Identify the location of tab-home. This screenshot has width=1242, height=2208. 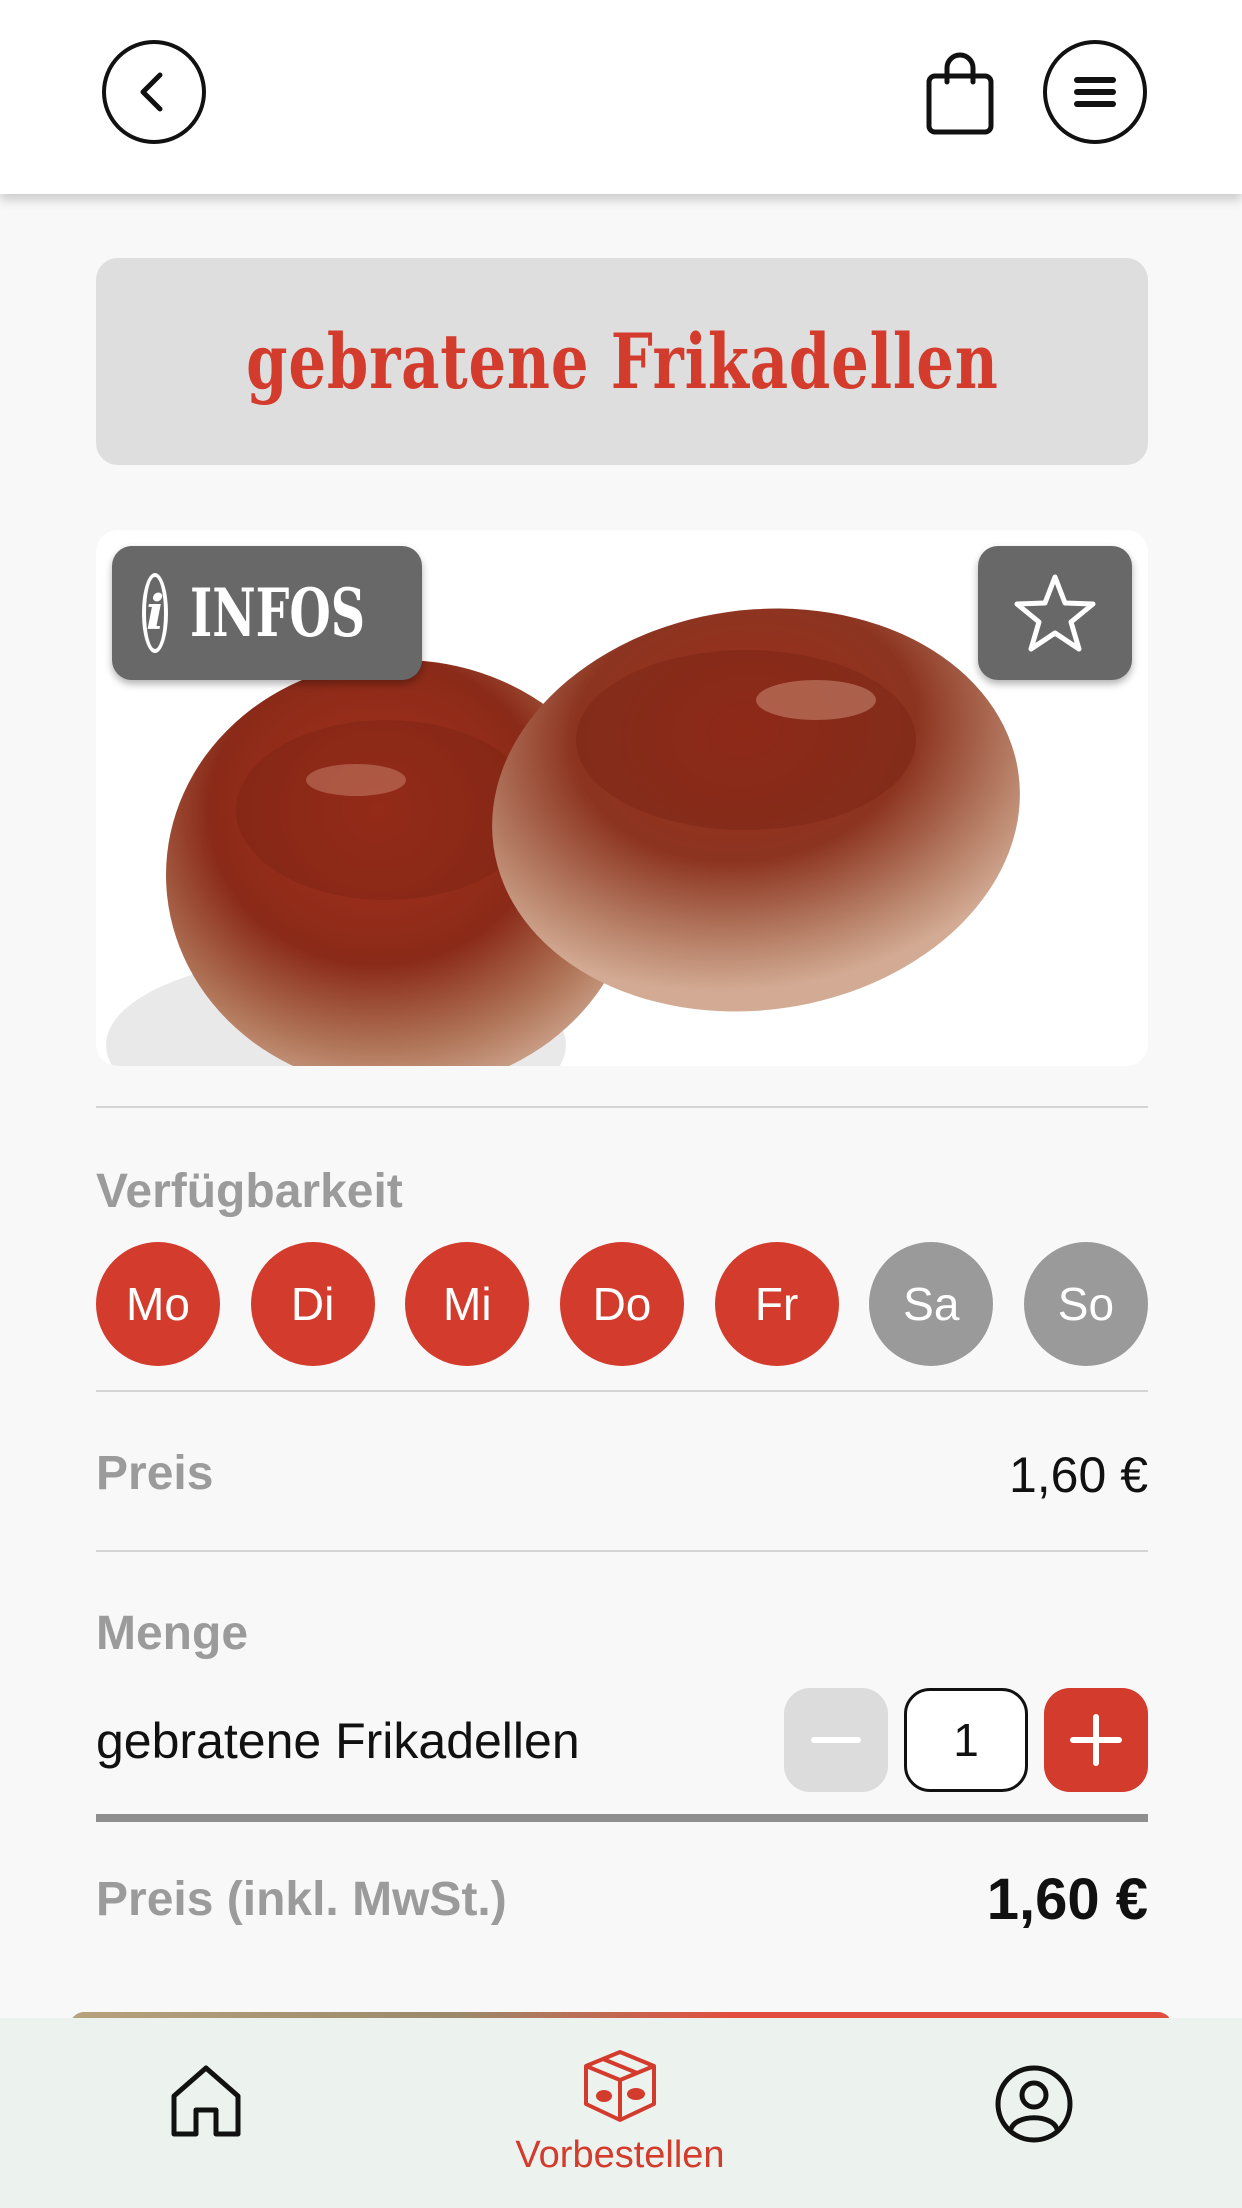
(206, 2100).